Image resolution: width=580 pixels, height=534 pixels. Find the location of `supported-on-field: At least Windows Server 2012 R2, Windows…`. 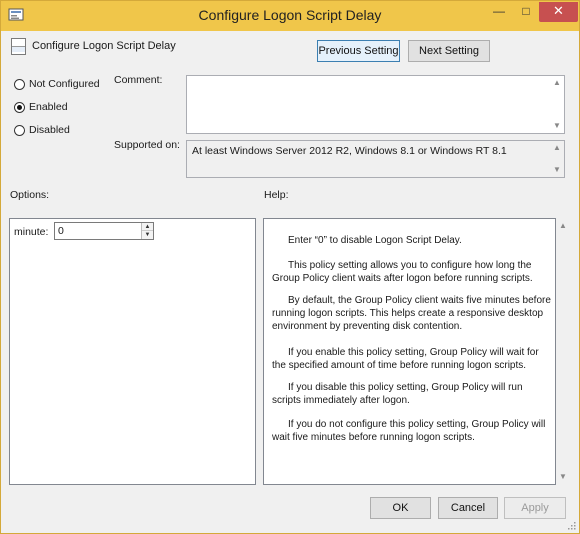

supported-on-field: At least Windows Server 2012 R2, Windows… is located at coordinates (375, 159).